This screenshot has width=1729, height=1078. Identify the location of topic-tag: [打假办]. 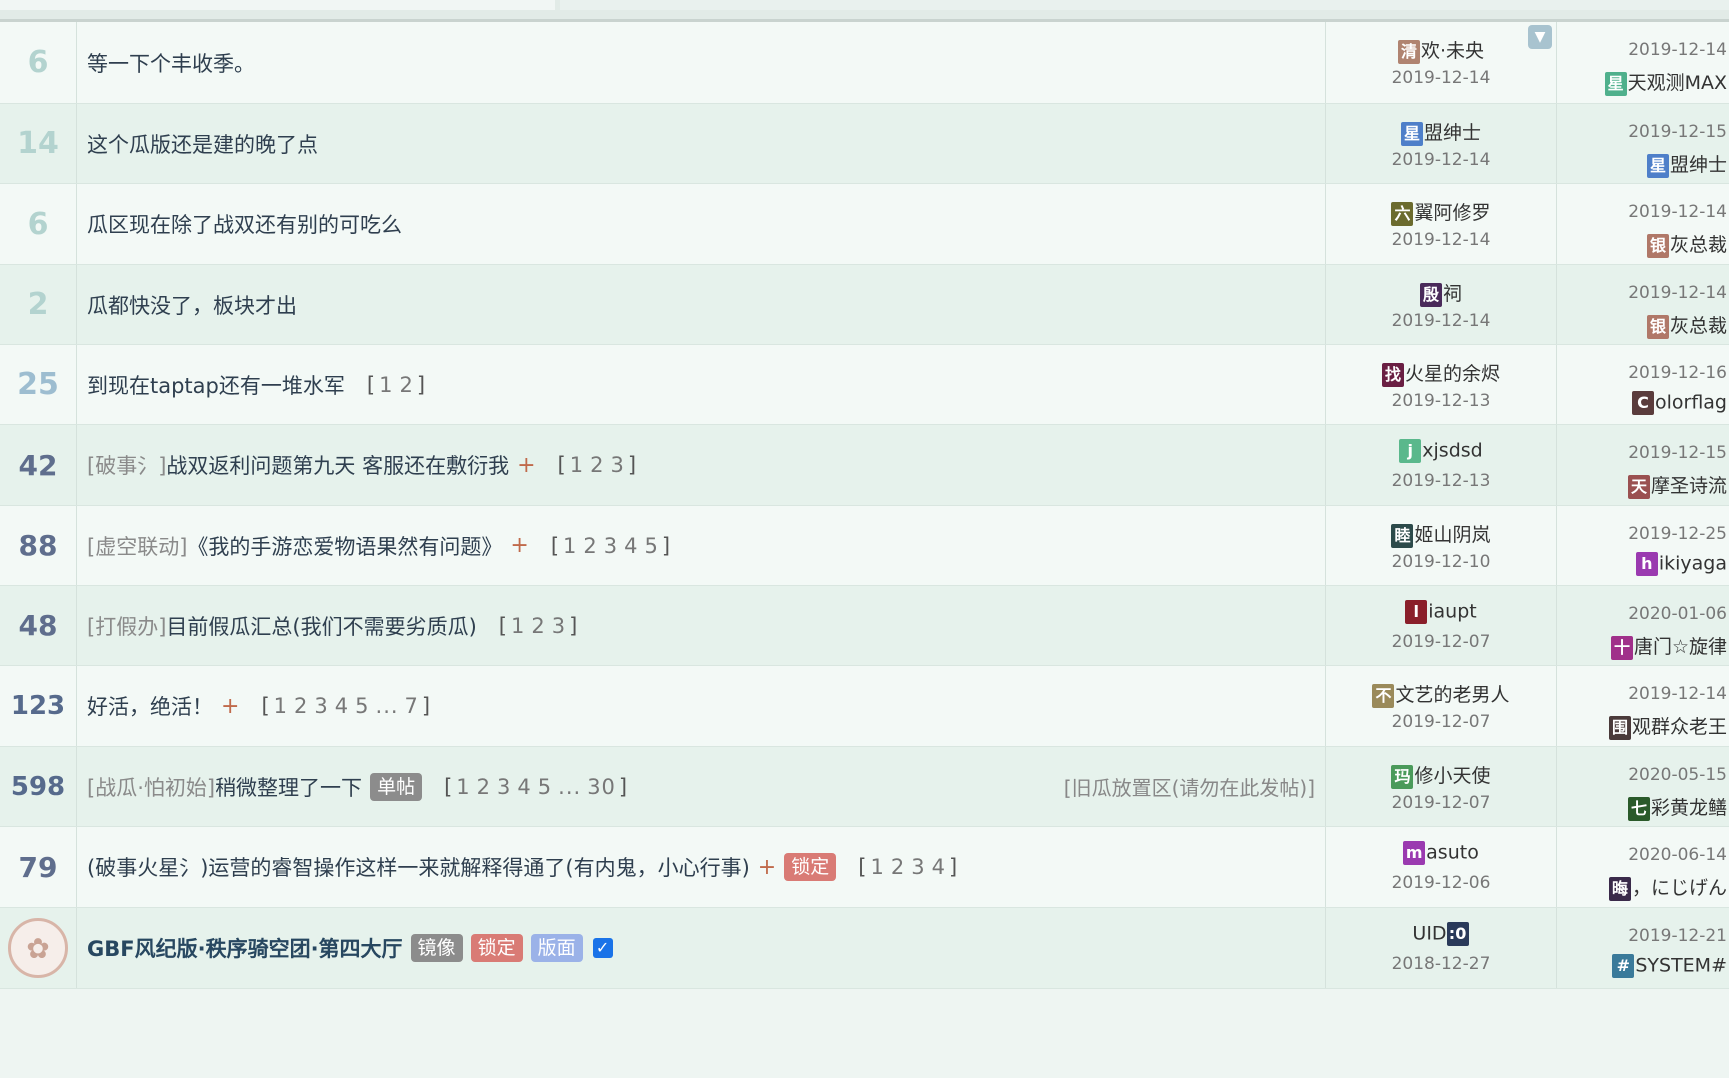
(126, 626).